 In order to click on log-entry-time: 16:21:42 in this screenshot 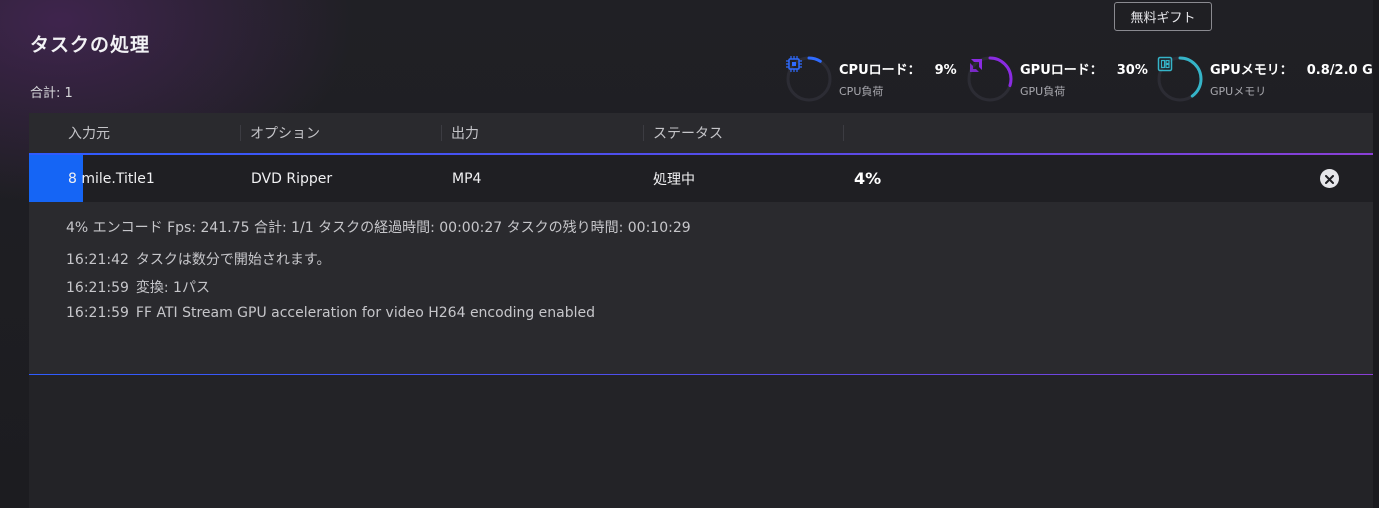, I will do `click(97, 260)`.